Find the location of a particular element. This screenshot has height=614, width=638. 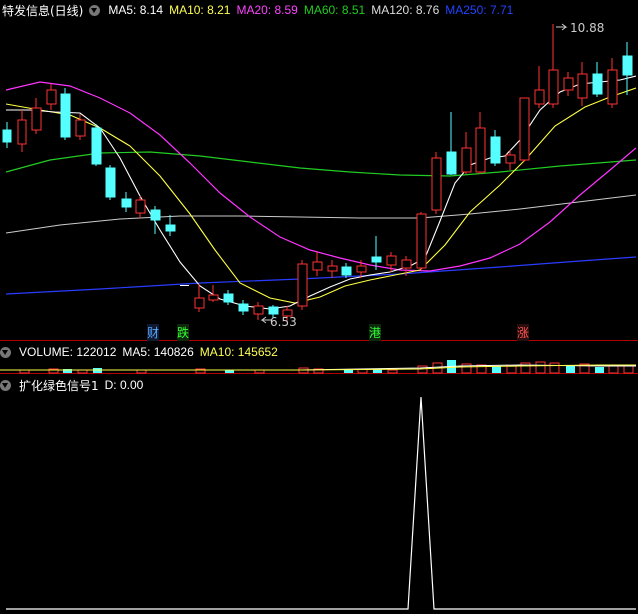

high-arrow-icon is located at coordinates (562, 27).